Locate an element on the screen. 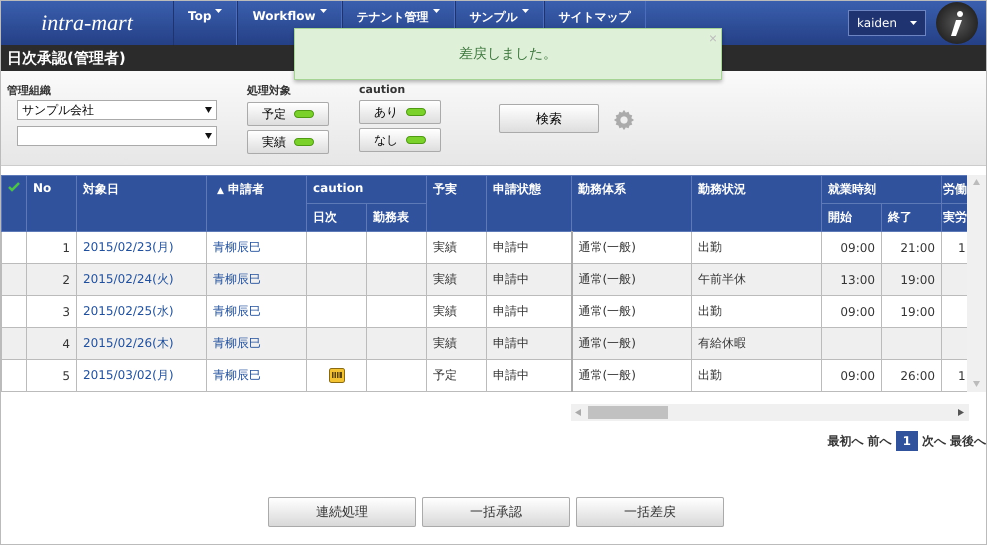 This screenshot has height=545, width=987. table-cell: 有給休暇 is located at coordinates (757, 344).